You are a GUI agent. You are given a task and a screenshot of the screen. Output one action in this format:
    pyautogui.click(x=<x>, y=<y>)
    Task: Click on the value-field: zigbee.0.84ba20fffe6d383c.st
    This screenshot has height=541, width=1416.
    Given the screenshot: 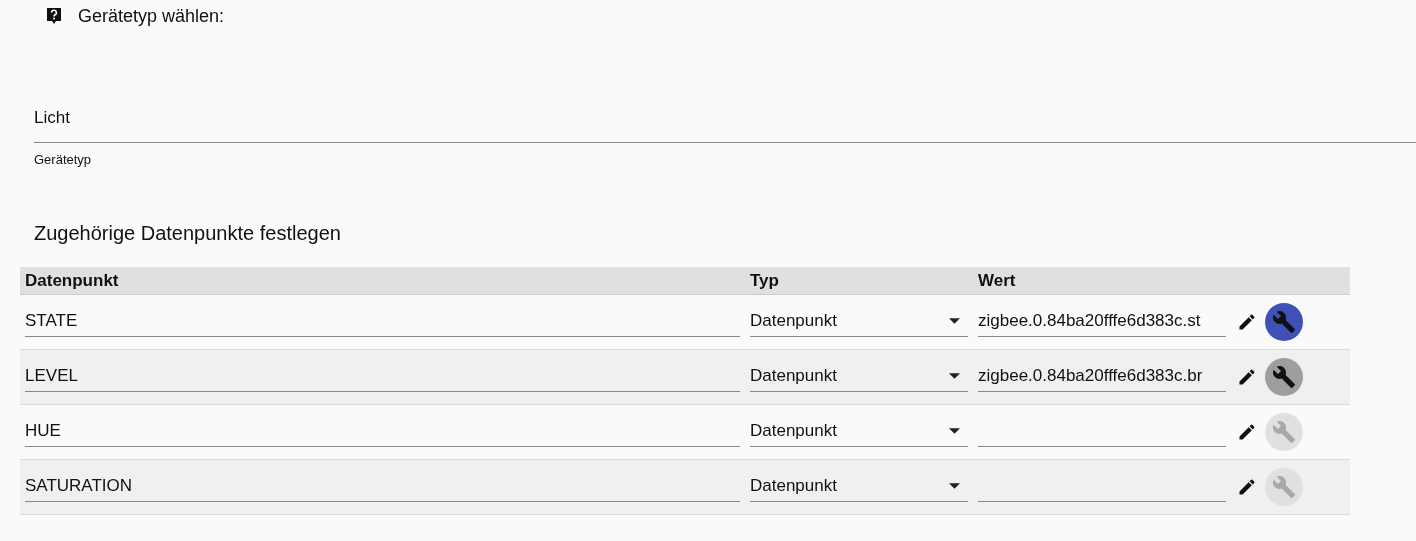 What is the action you would take?
    pyautogui.click(x=1102, y=321)
    